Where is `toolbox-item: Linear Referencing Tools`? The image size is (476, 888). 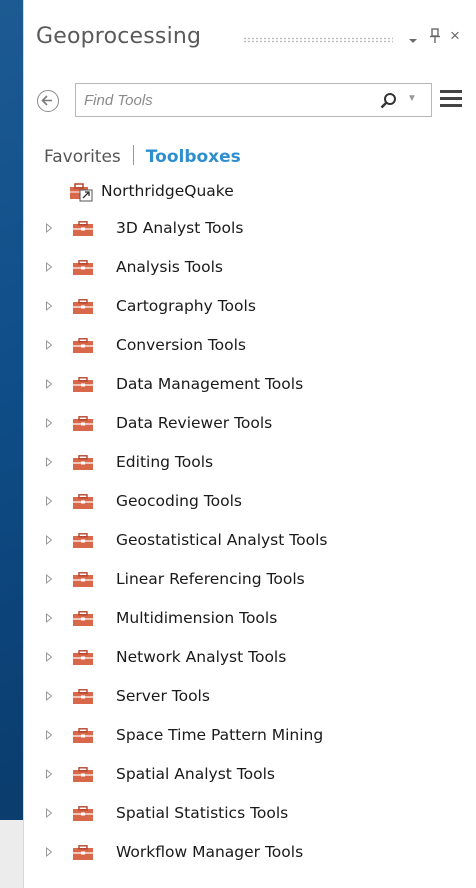
toolbox-item: Linear Referencing Tools is located at coordinates (250, 579).